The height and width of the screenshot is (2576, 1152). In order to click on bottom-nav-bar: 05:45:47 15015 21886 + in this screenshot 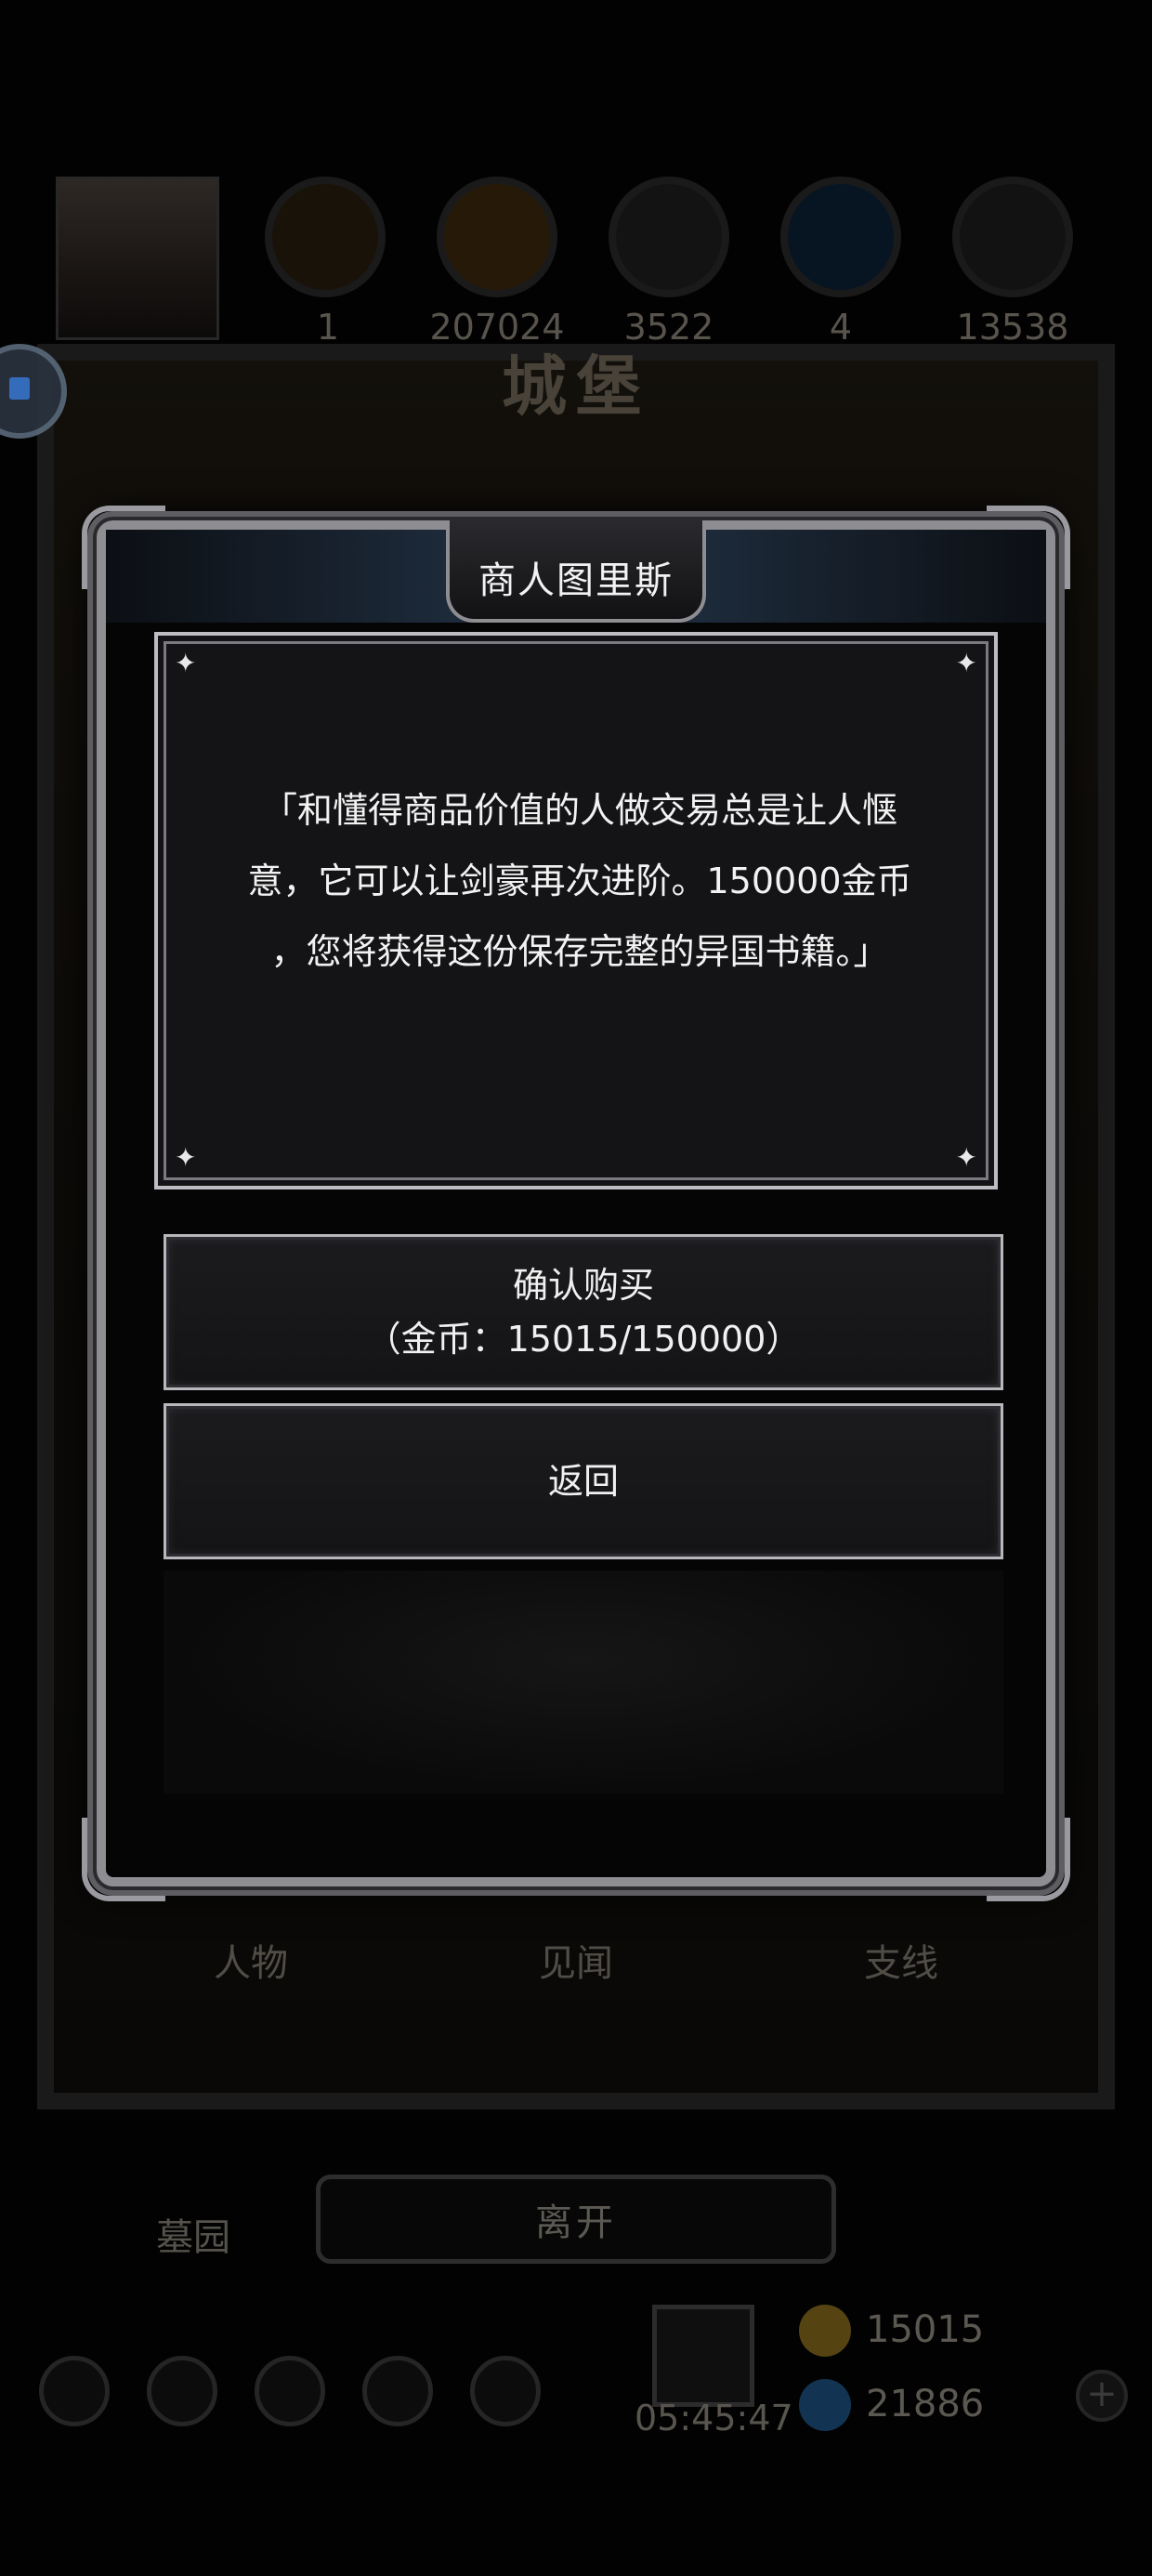, I will do `click(576, 2388)`.